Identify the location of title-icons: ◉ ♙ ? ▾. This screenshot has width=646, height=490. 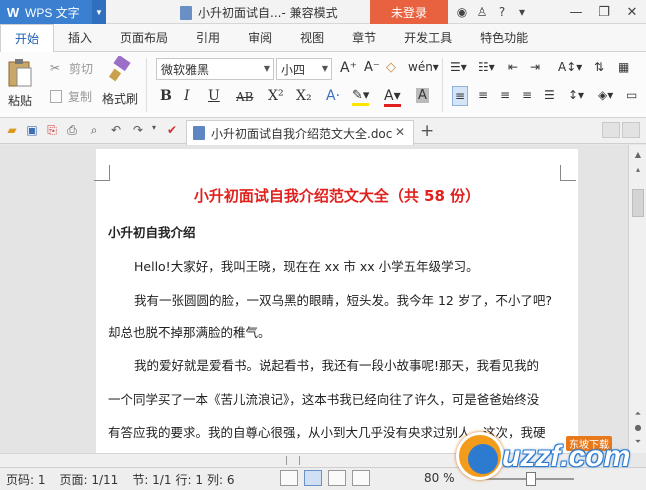
(492, 12).